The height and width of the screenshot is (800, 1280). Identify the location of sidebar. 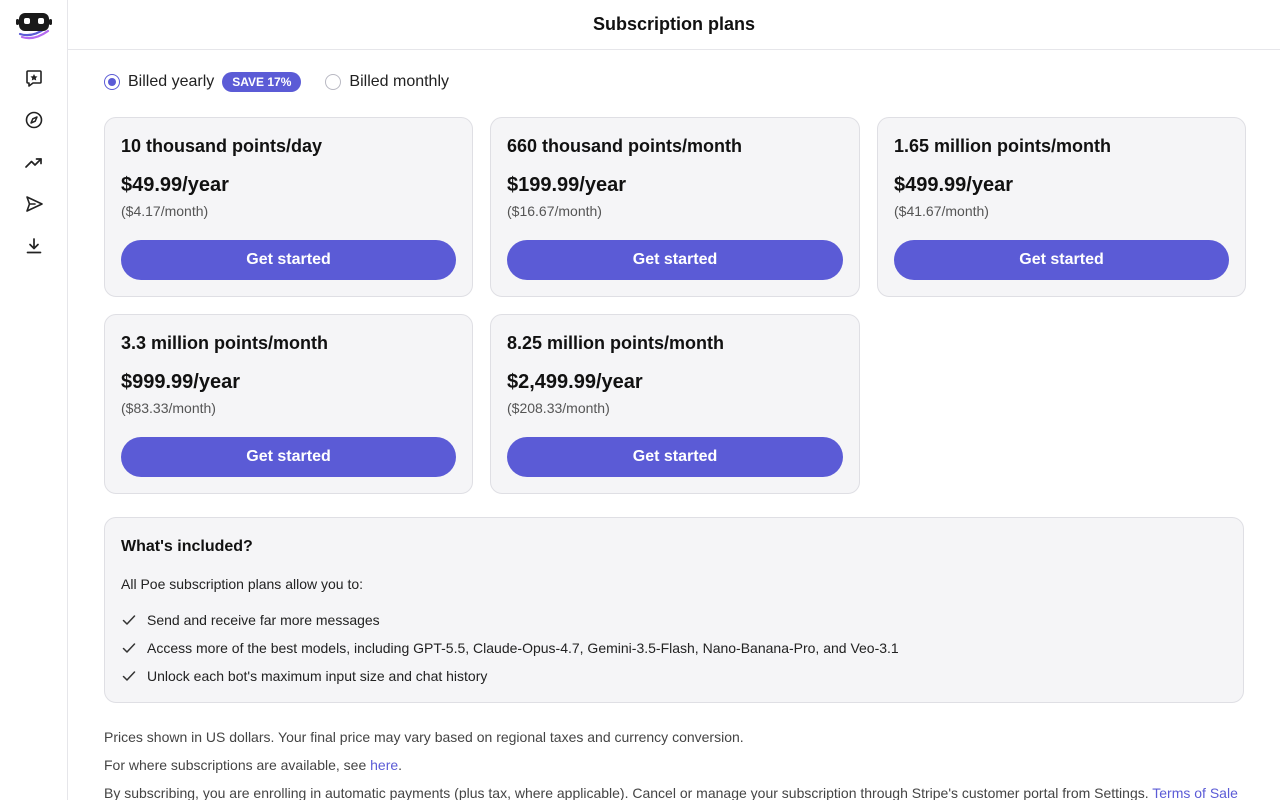
(34, 400).